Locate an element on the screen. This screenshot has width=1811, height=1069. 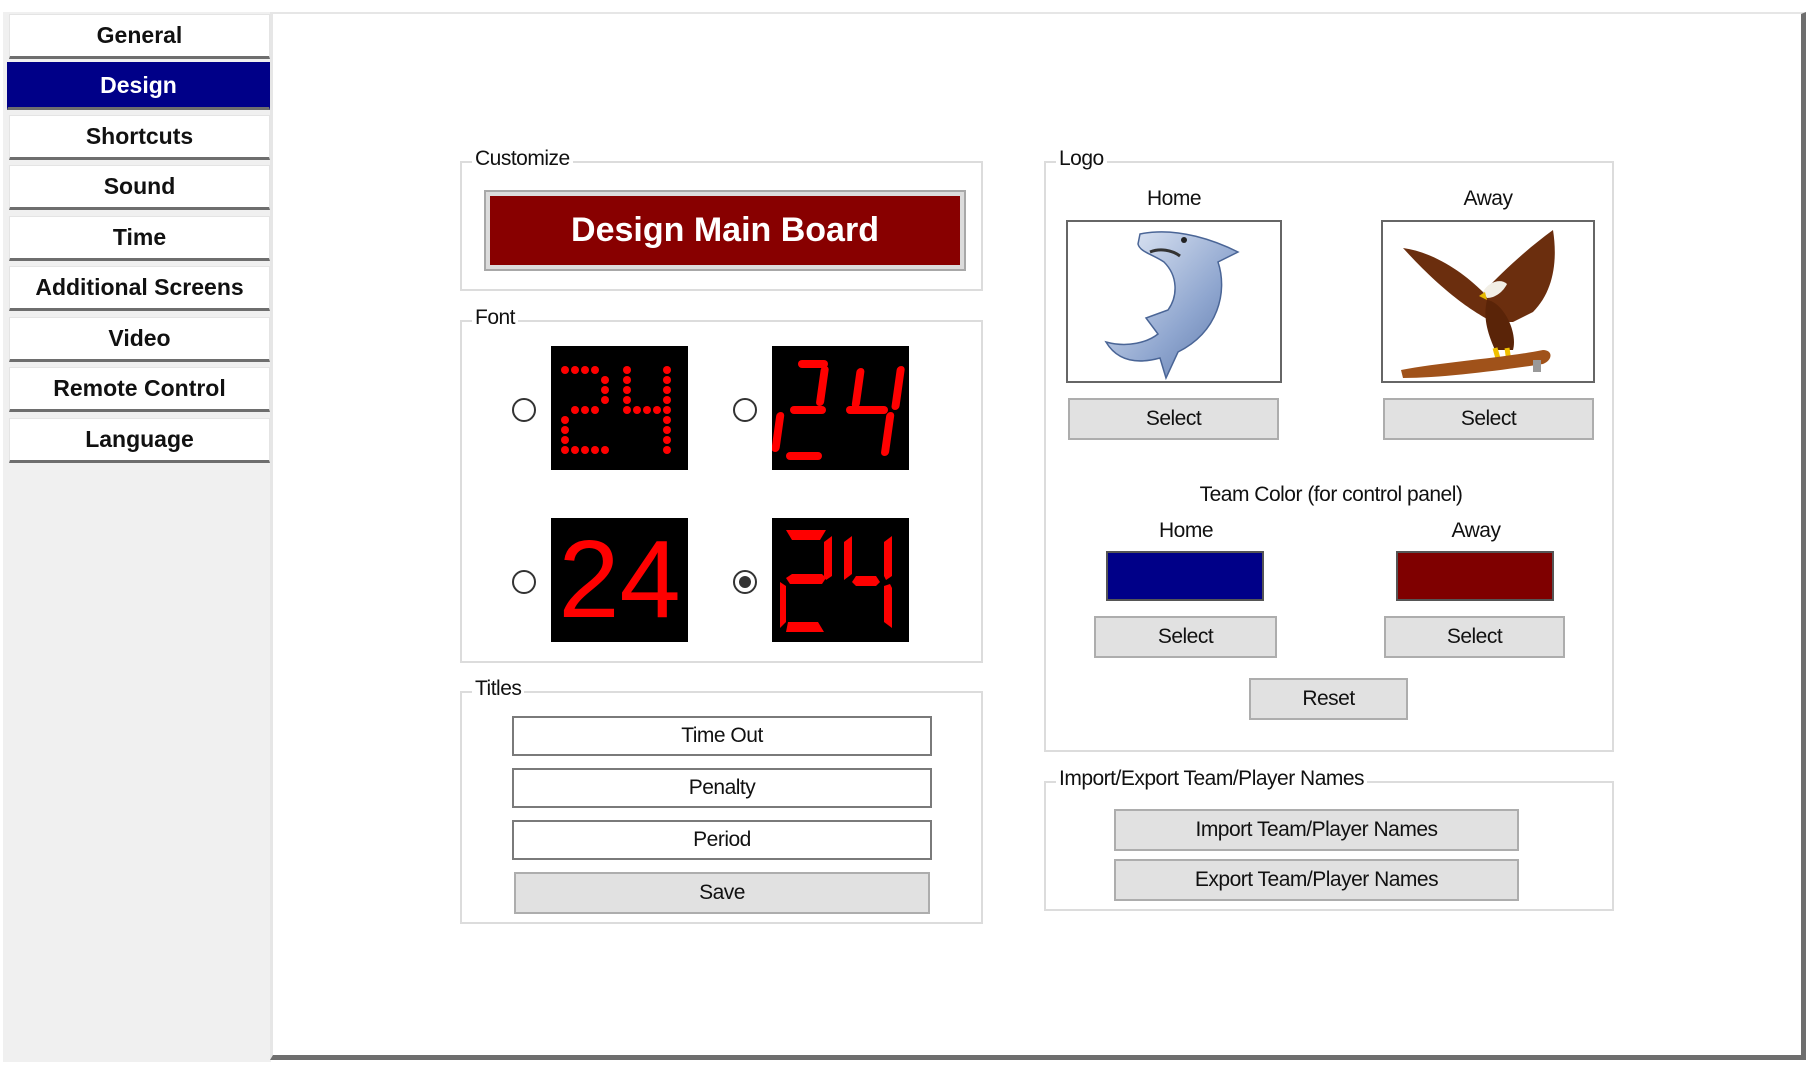
home-color-swatch is located at coordinates (1185, 576).